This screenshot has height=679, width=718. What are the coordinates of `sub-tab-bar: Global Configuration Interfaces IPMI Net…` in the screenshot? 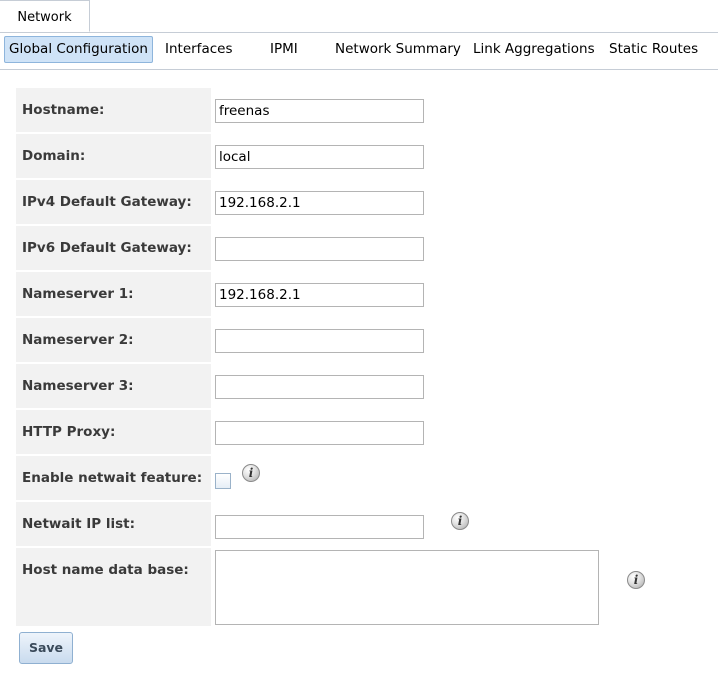 It's located at (359, 51).